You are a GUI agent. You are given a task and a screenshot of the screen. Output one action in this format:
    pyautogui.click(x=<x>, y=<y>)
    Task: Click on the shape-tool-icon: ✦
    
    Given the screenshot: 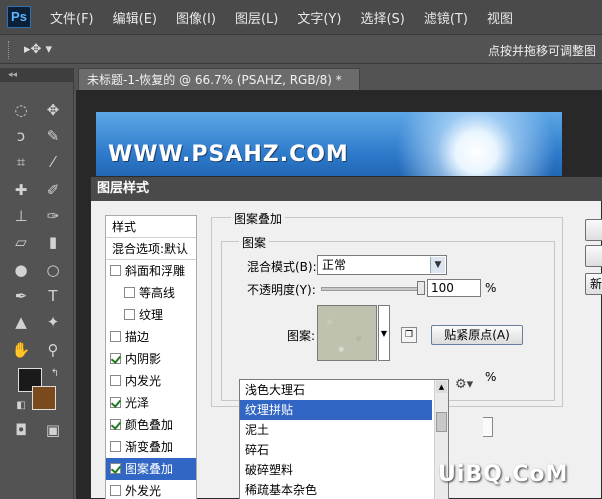 What is the action you would take?
    pyautogui.click(x=53, y=322)
    